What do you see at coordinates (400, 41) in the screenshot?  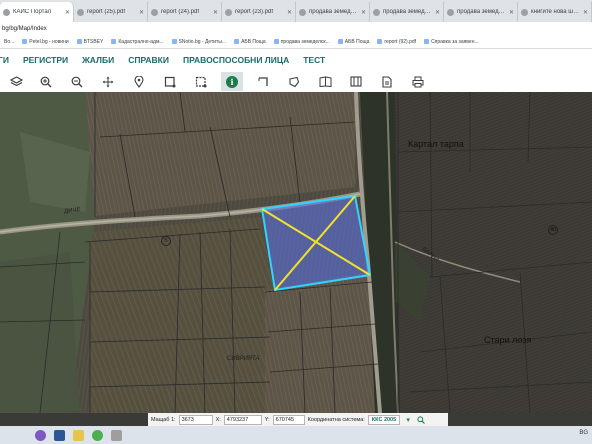 I see `bookmark-label: report (92).pdf` at bounding box center [400, 41].